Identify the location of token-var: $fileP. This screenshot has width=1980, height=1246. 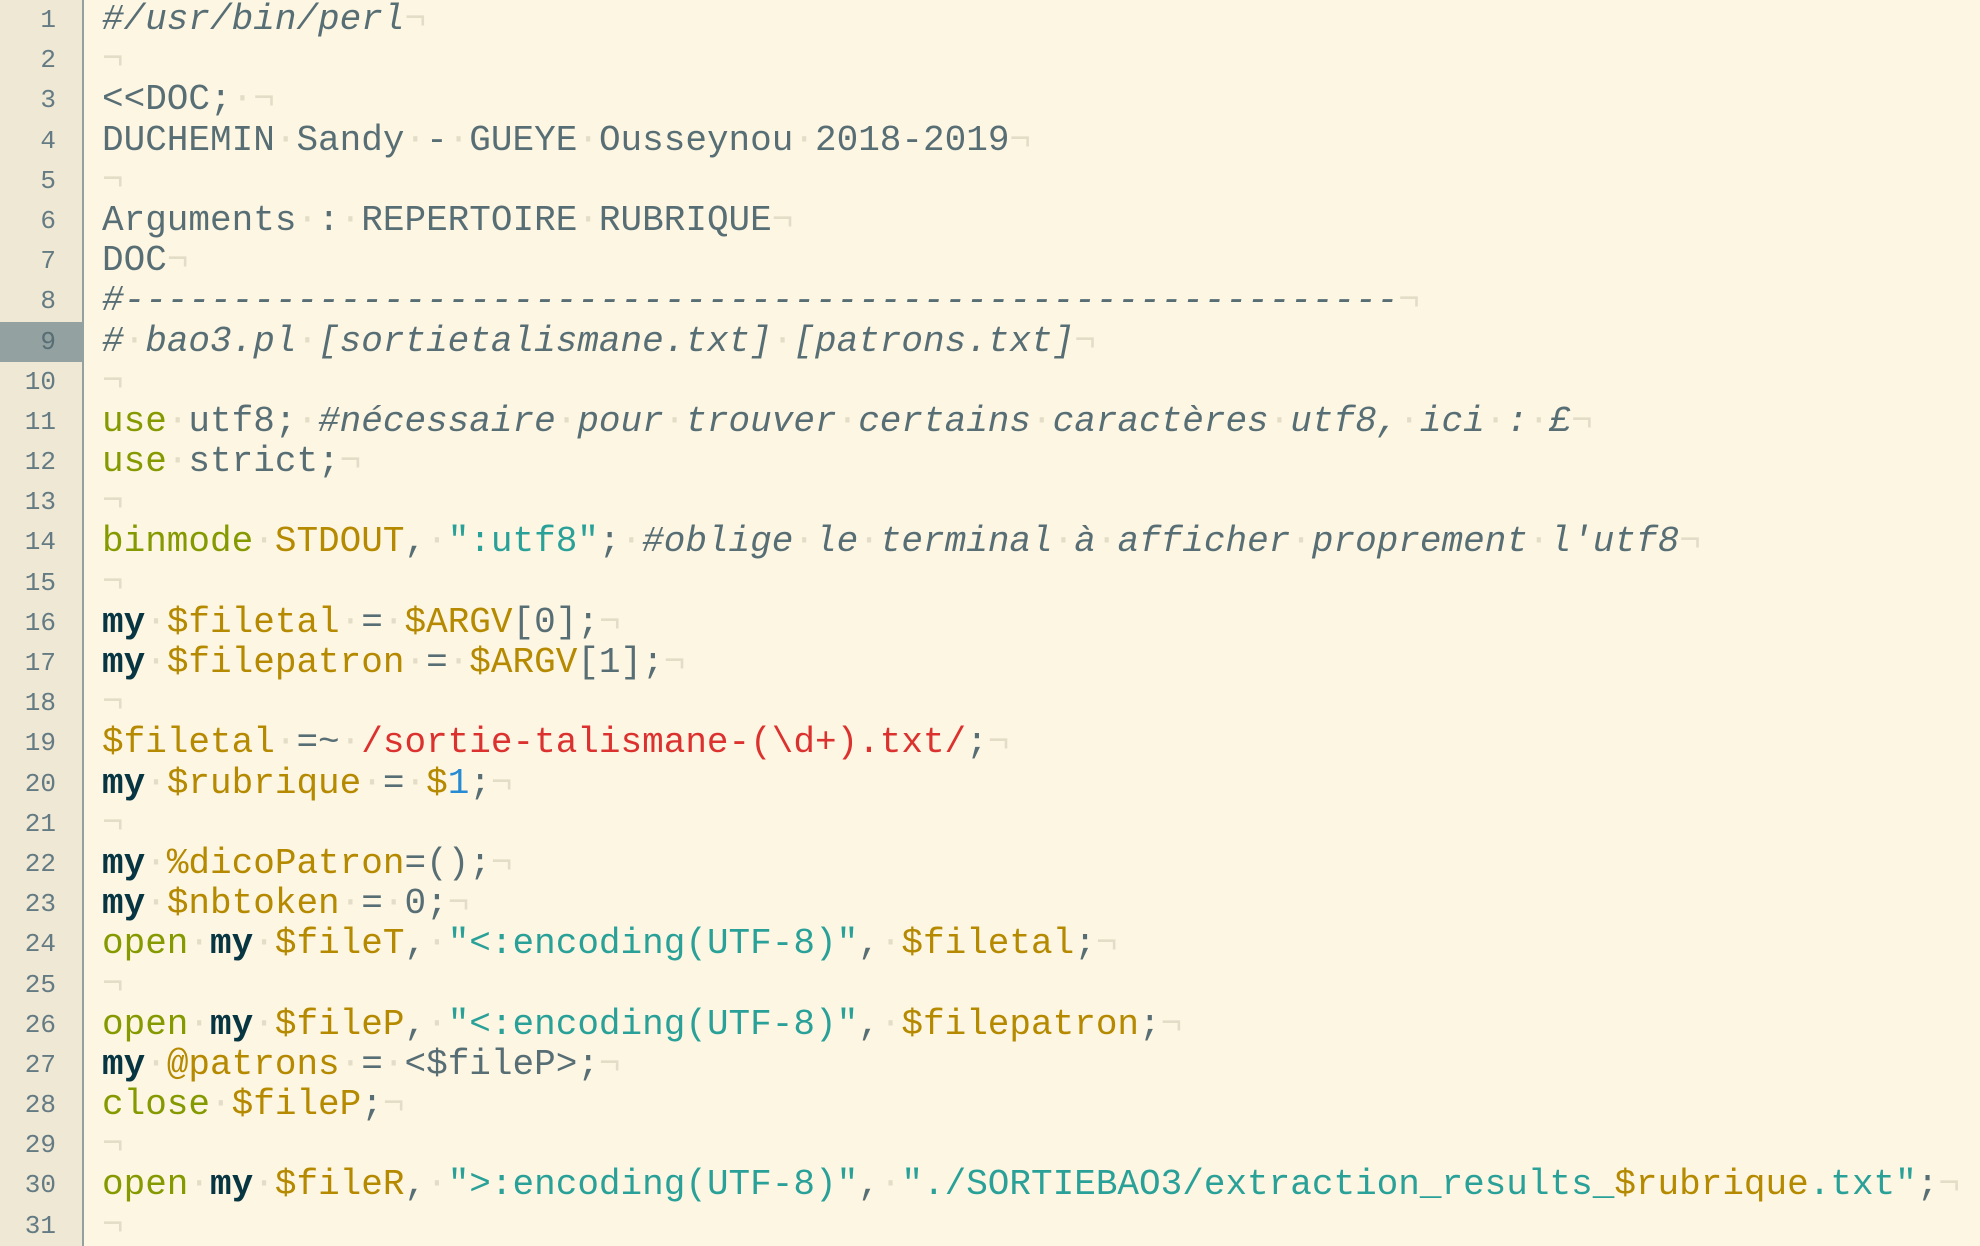
(339, 1024).